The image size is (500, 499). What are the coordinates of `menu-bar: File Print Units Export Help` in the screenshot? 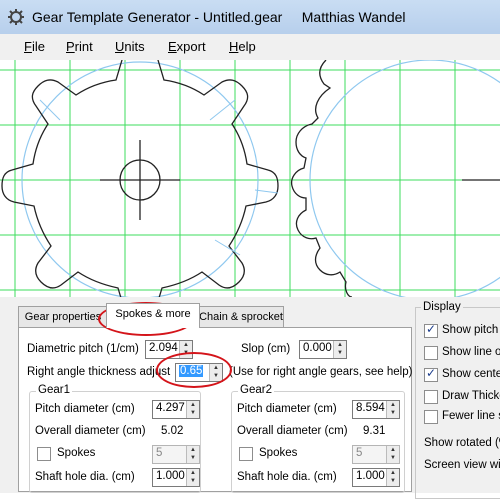 It's located at (250, 47).